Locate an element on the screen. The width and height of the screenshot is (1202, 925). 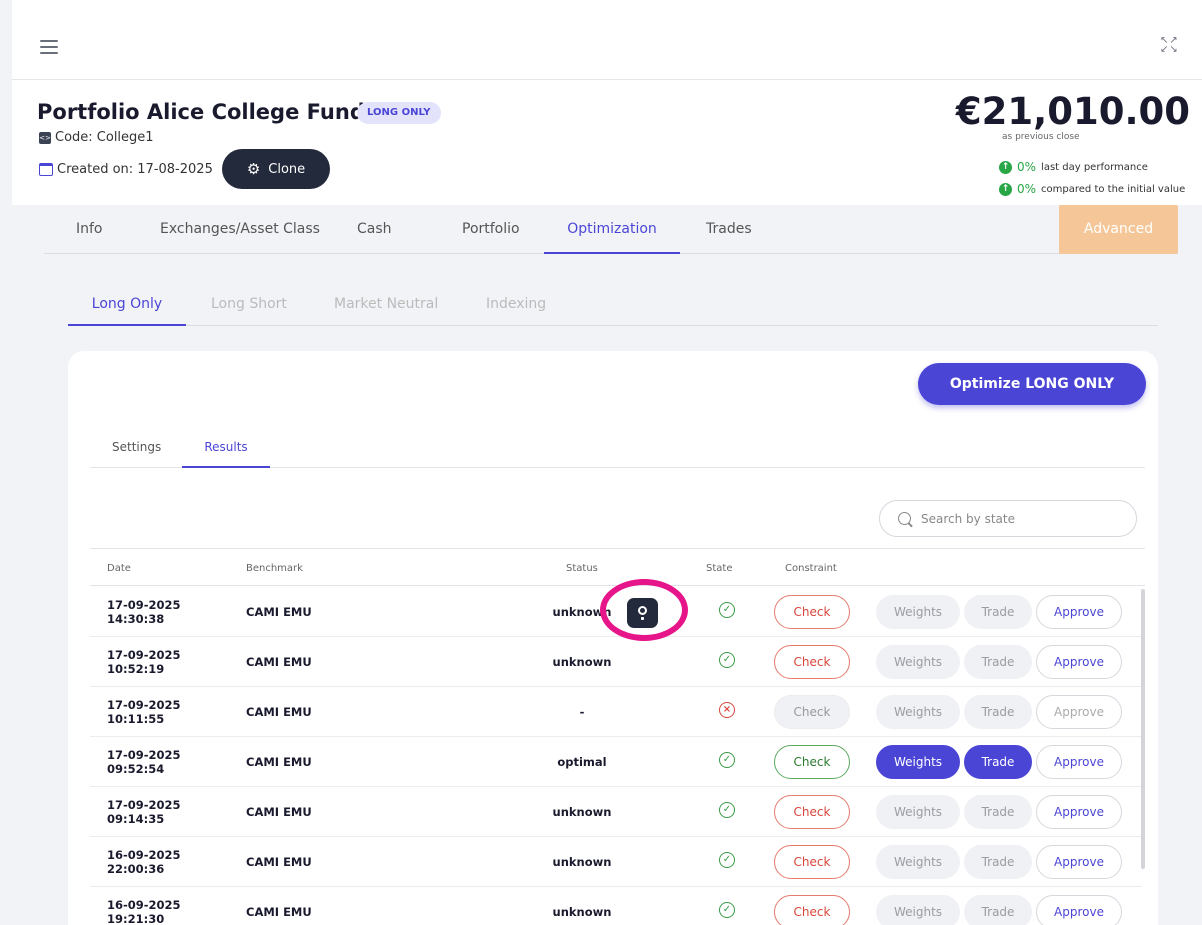
initial-performance-label: compared to the initial value is located at coordinates (1113, 189).